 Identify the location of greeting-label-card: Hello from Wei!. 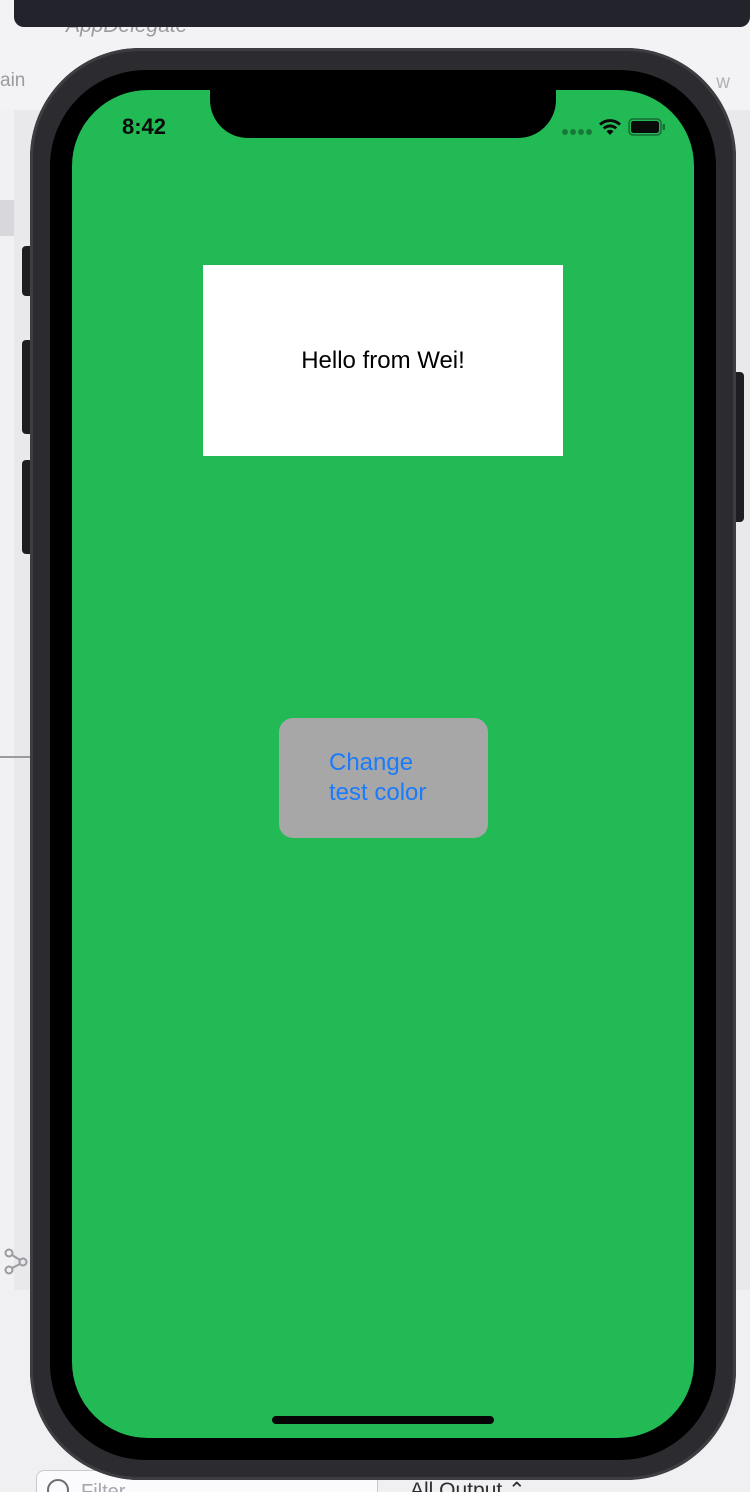
(383, 360).